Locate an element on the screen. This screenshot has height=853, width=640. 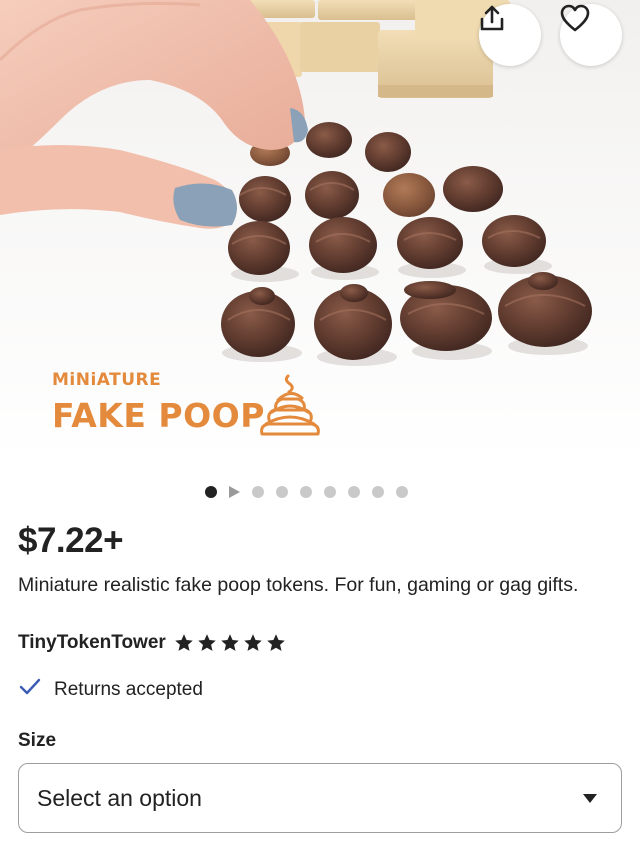
shop-name-link: TinyTokenTower is located at coordinates (92, 643).